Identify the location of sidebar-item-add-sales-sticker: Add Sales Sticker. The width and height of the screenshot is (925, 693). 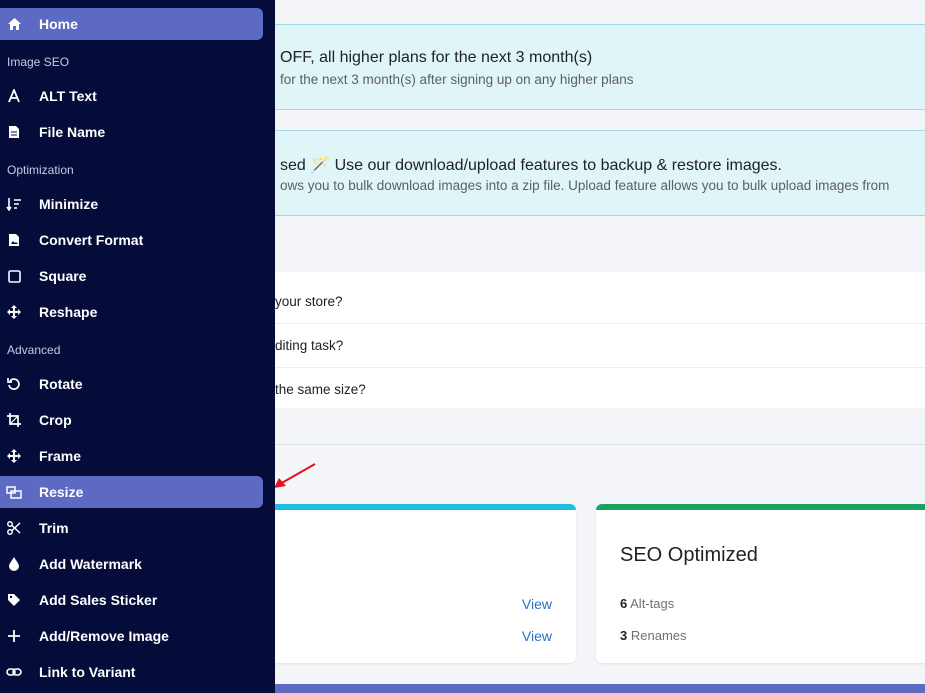
(131, 600).